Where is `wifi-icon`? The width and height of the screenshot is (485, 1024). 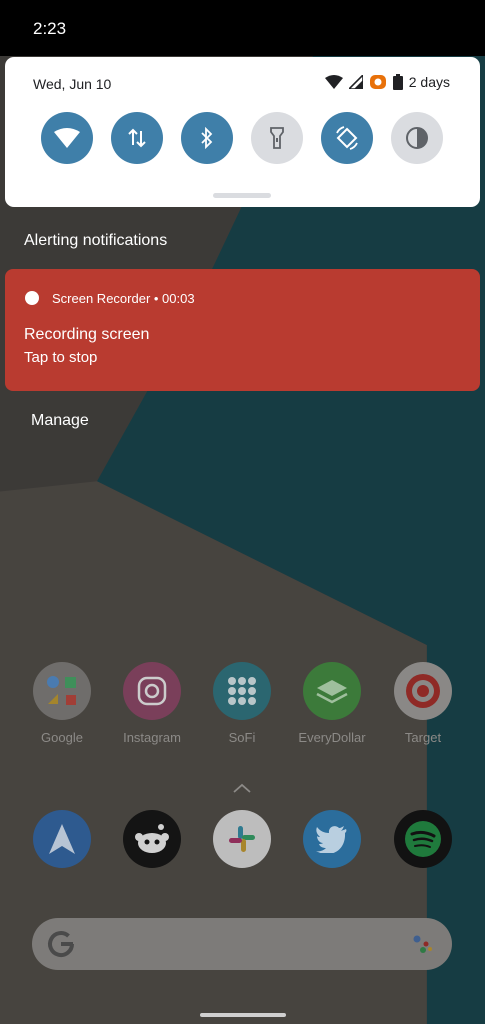 wifi-icon is located at coordinates (67, 138).